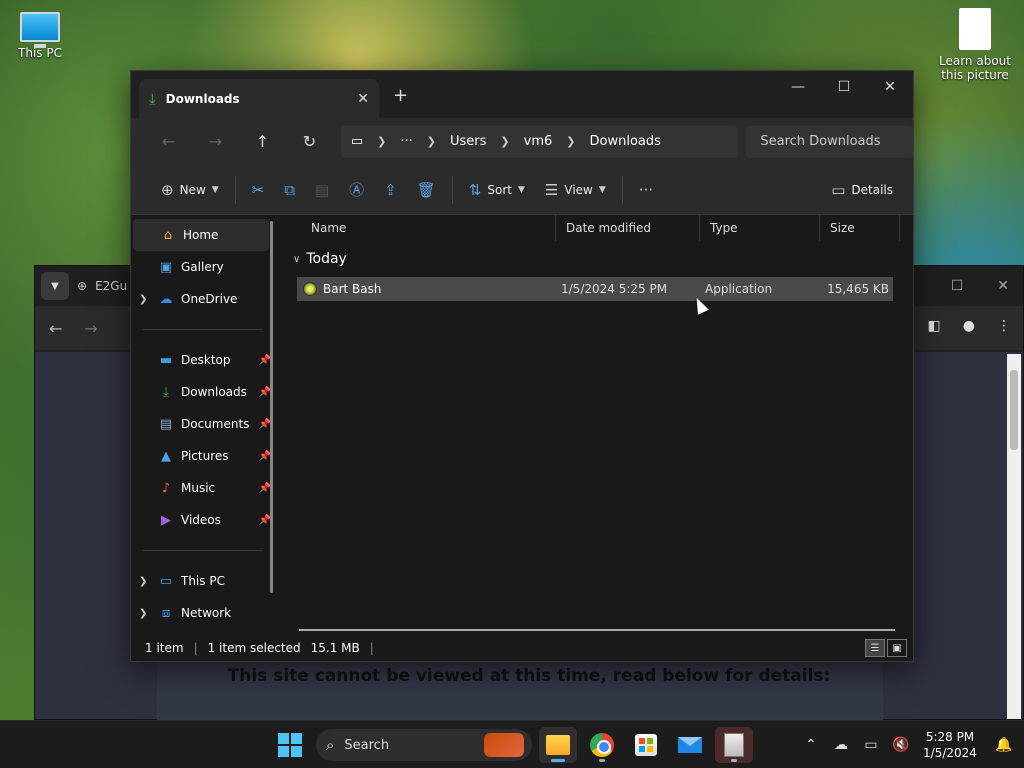 The image size is (1024, 768). Describe the element at coordinates (798, 87) in the screenshot. I see `minimize-button: —` at that location.